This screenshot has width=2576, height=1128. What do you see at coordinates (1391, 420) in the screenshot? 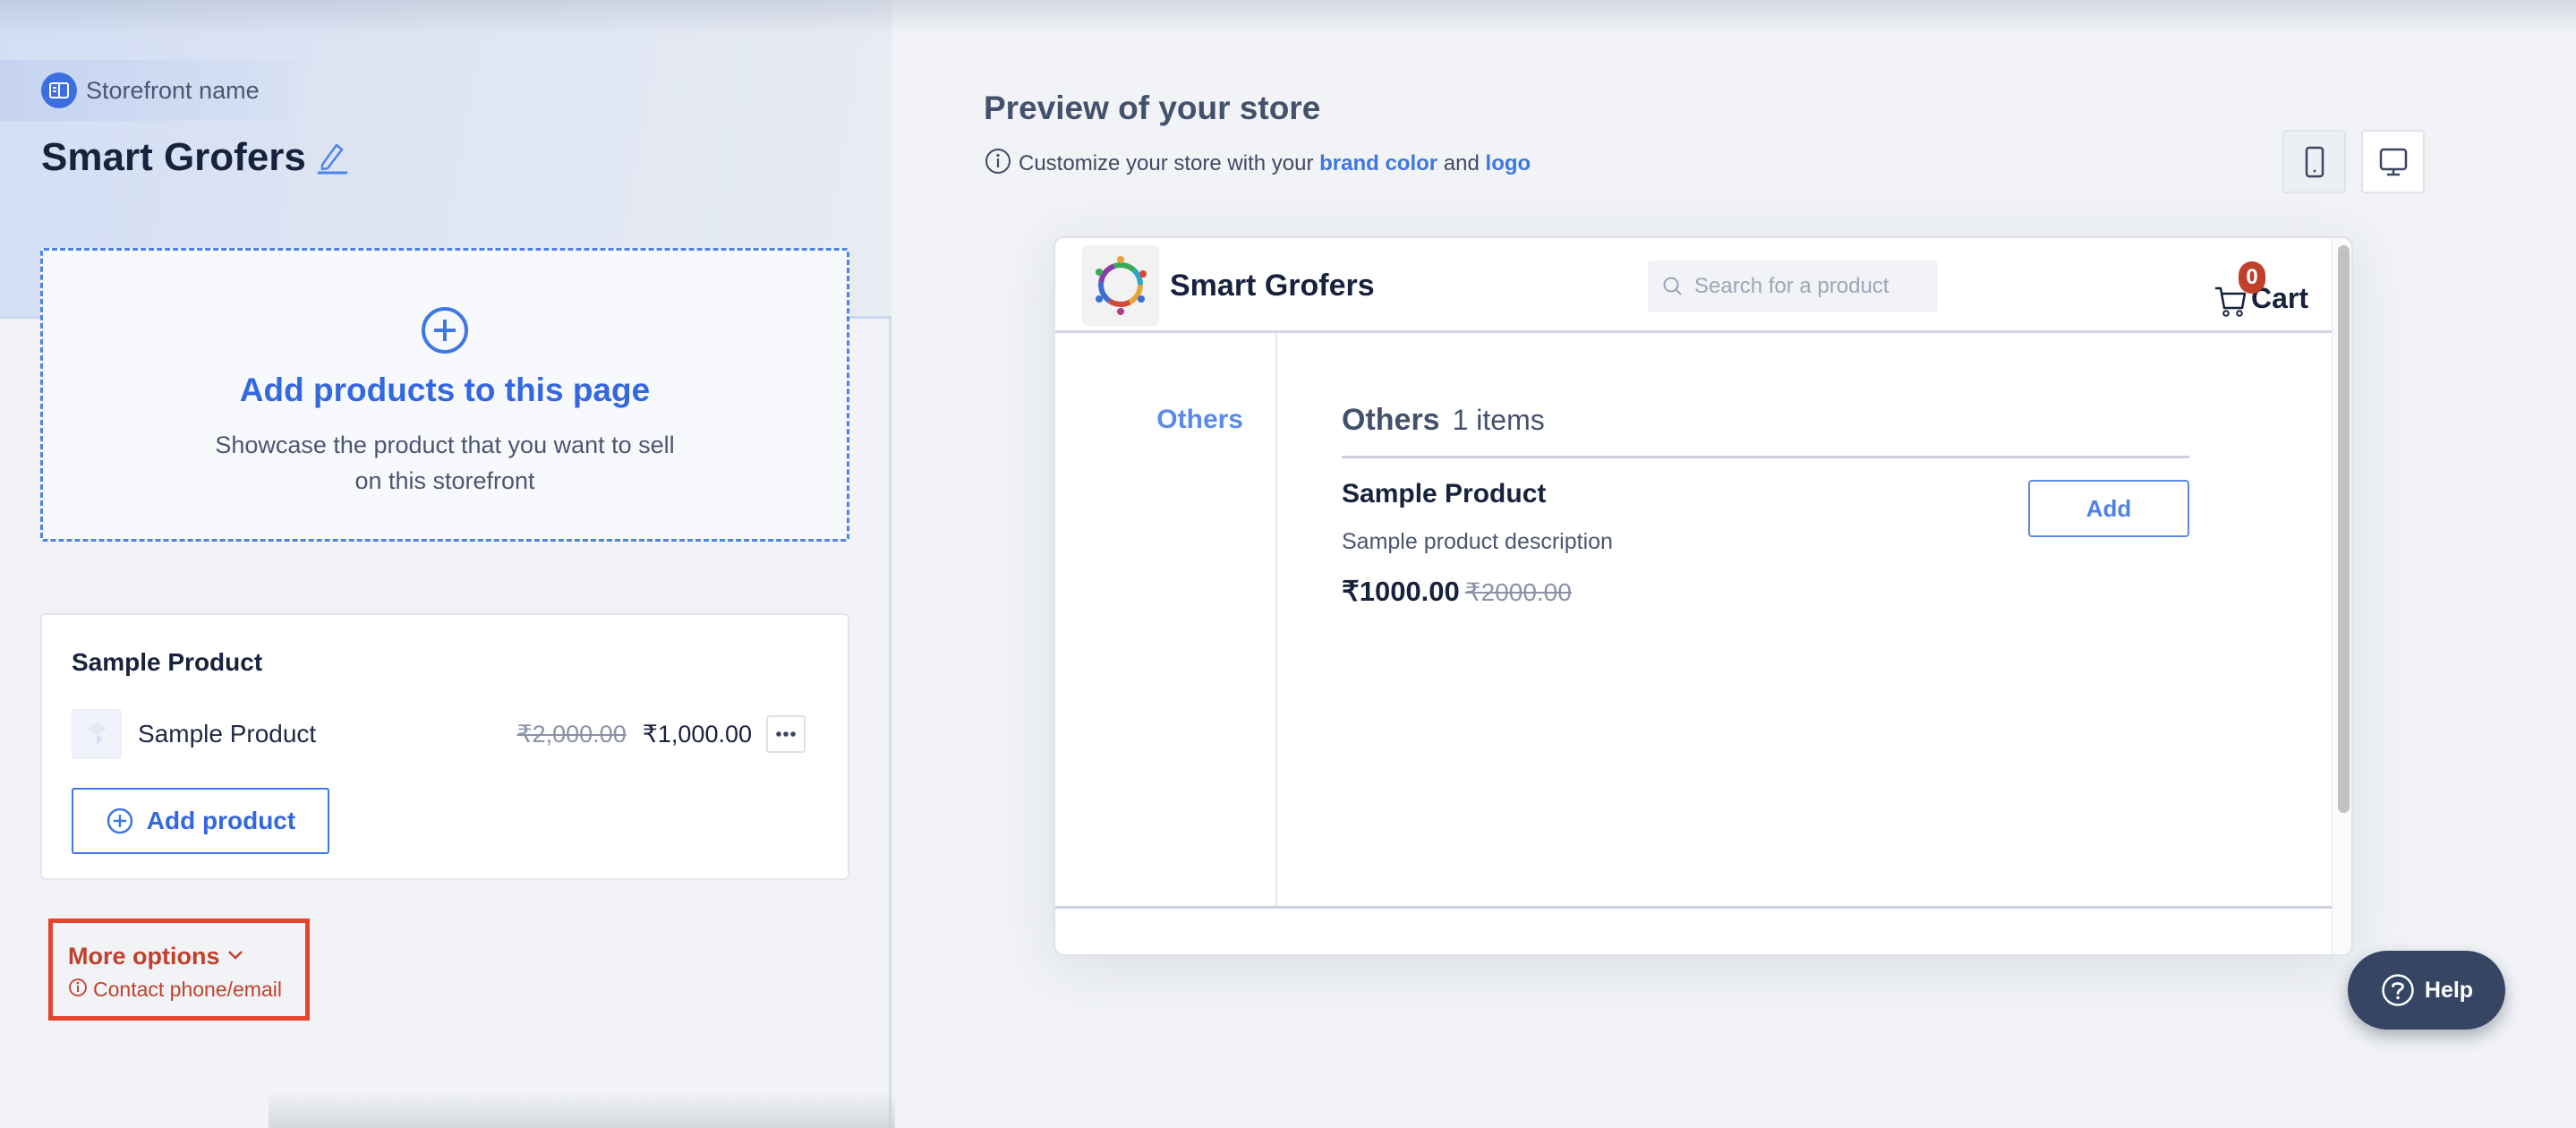
I see `category-name: Others` at bounding box center [1391, 420].